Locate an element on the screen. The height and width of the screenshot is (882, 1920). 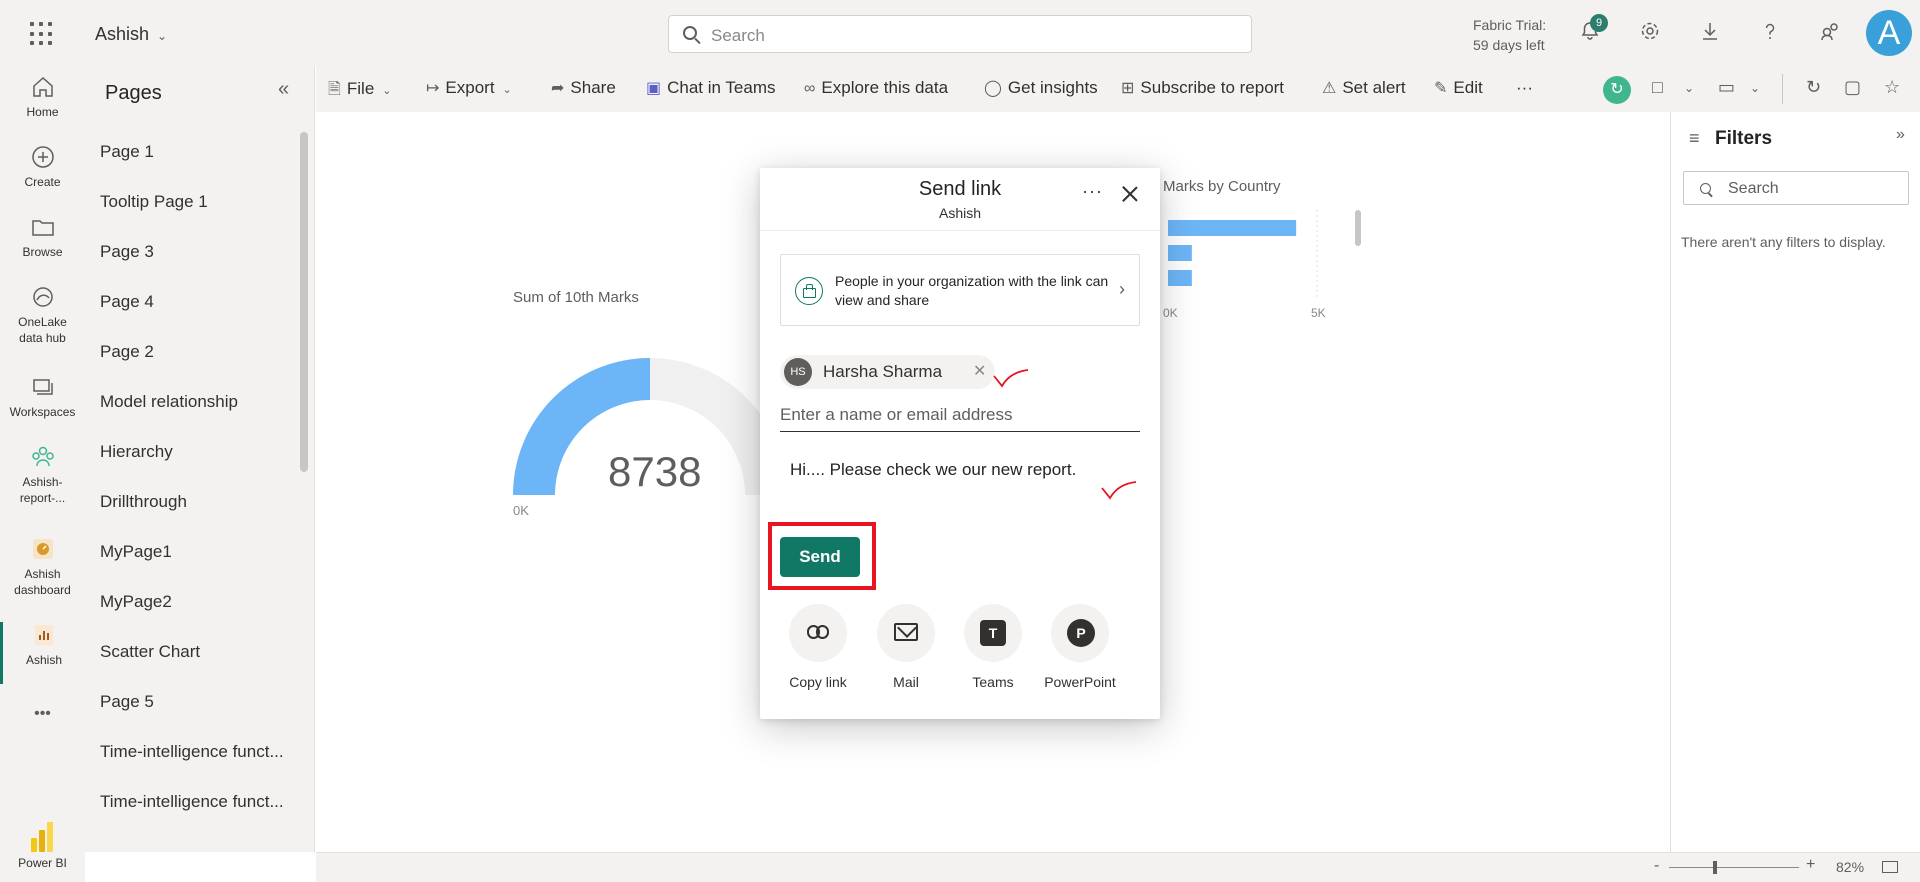
powerpoint-option: P PowerPoint is located at coordinates (1080, 647).